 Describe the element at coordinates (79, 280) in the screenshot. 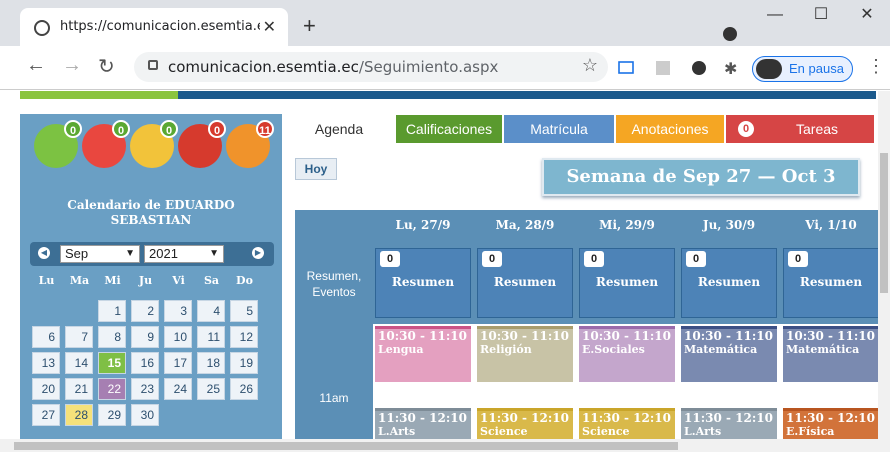

I see `weekday-label: Ma` at that location.